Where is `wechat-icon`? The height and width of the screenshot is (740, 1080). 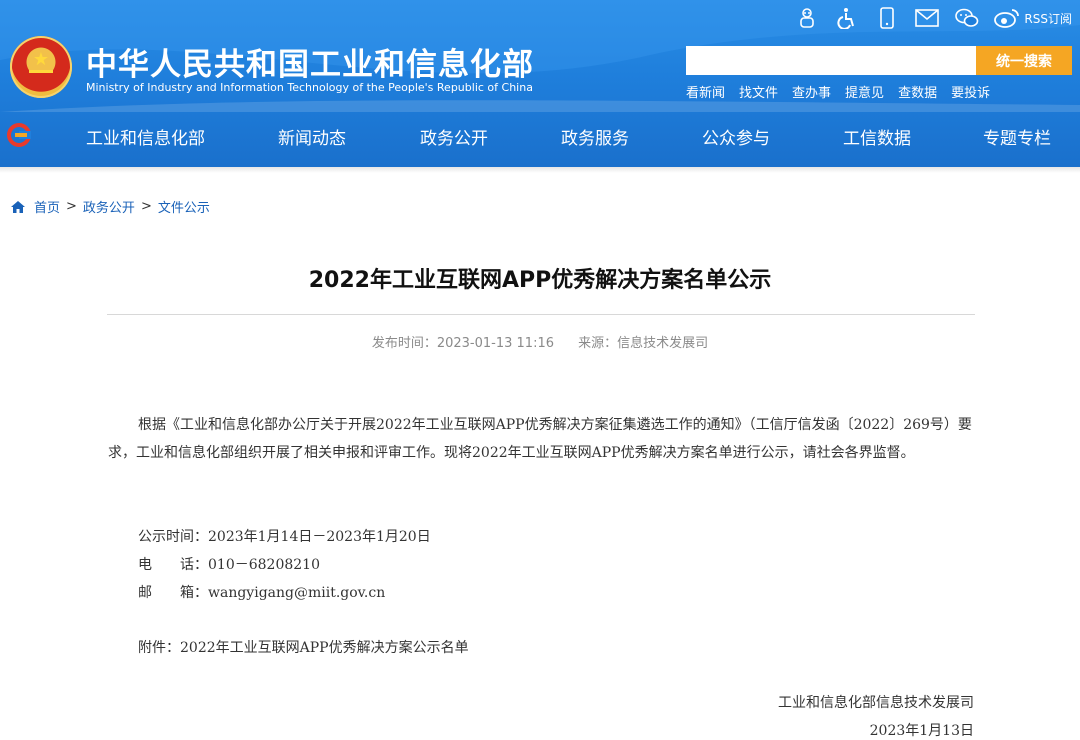 wechat-icon is located at coordinates (967, 18).